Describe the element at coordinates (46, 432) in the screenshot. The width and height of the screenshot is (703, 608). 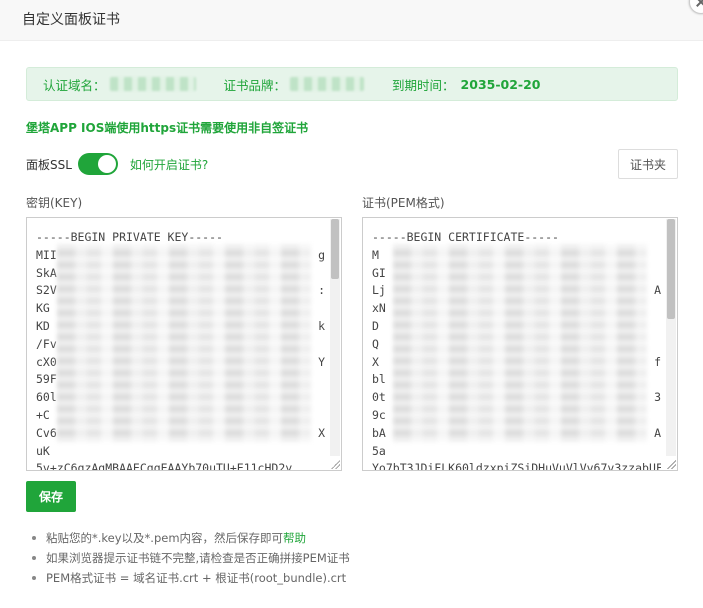
I see `line-text: Cv6` at that location.